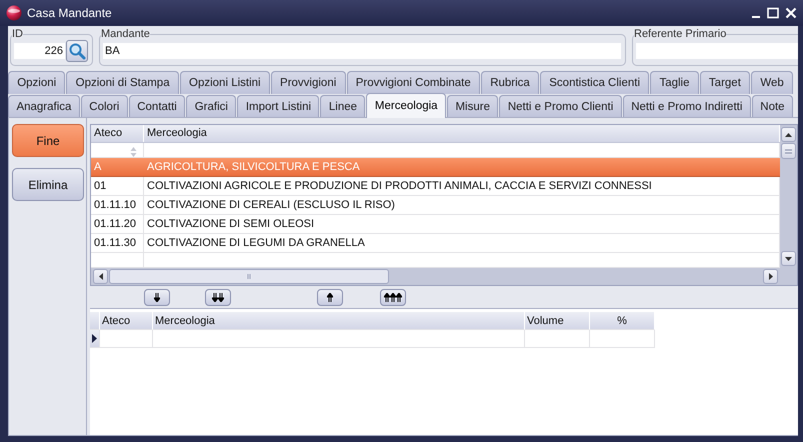  Describe the element at coordinates (117, 243) in the screenshot. I see `table-cell: 01.11.30` at that location.